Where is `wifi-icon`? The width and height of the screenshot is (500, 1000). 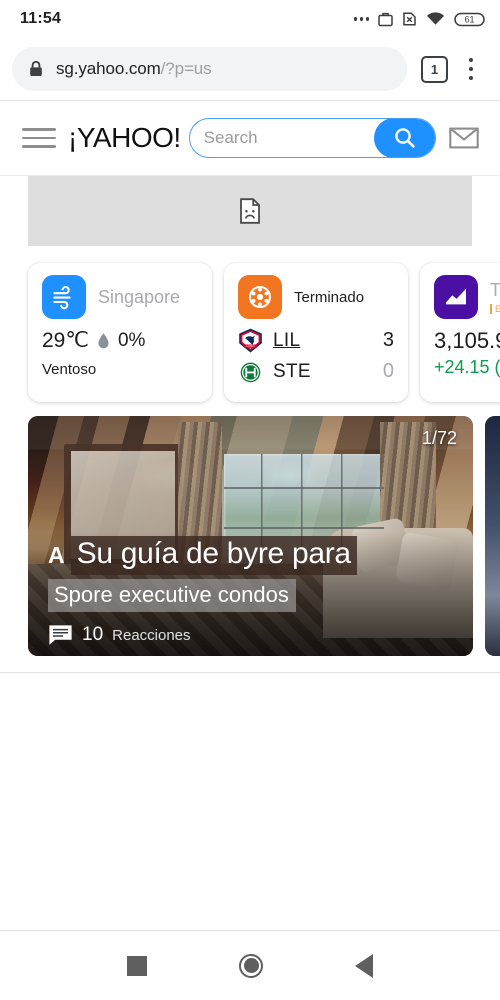
wifi-icon is located at coordinates (435, 18).